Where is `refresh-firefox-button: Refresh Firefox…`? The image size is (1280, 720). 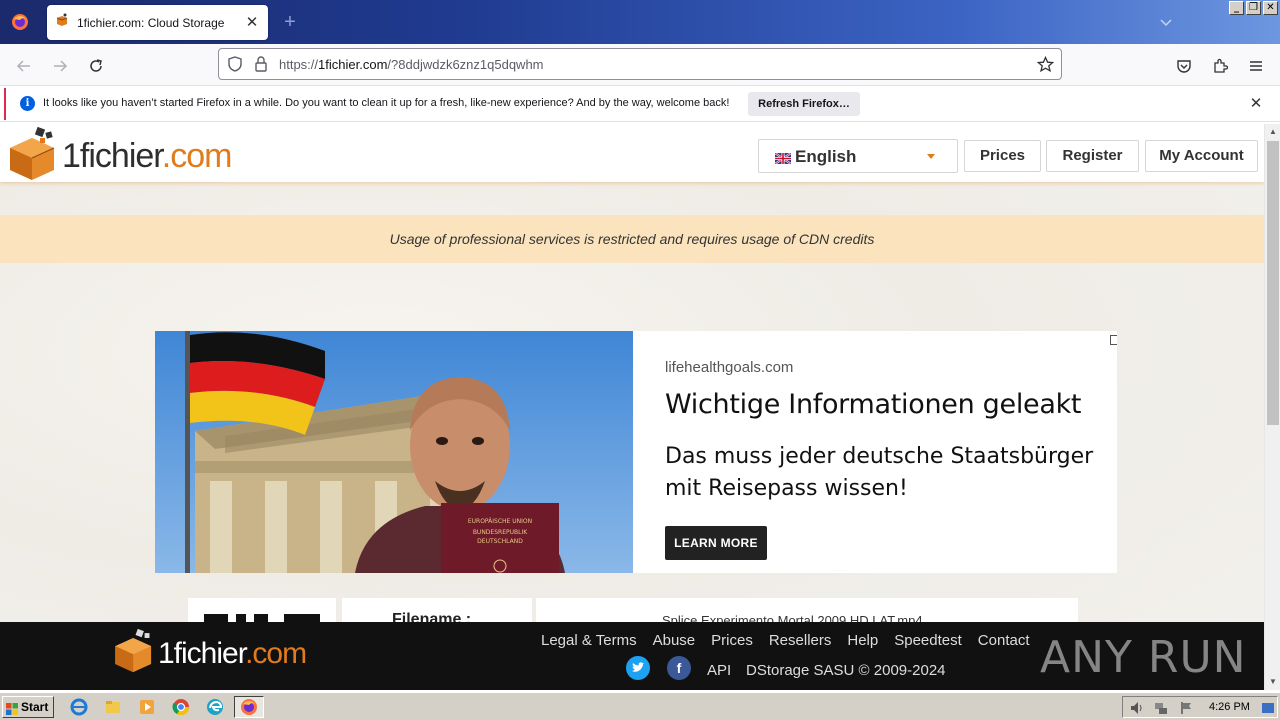
refresh-firefox-button: Refresh Firefox… is located at coordinates (804, 104).